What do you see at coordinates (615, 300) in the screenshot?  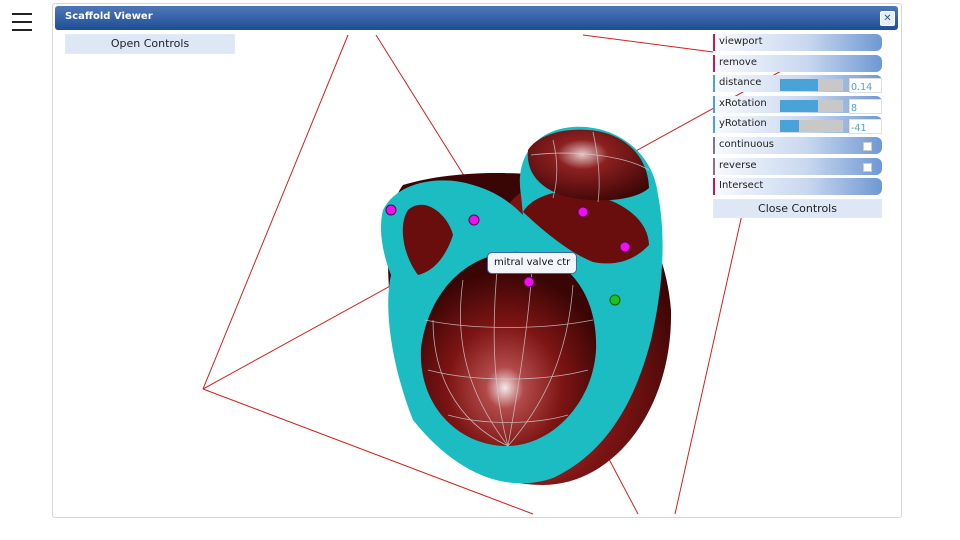 I see `marker-point-green` at bounding box center [615, 300].